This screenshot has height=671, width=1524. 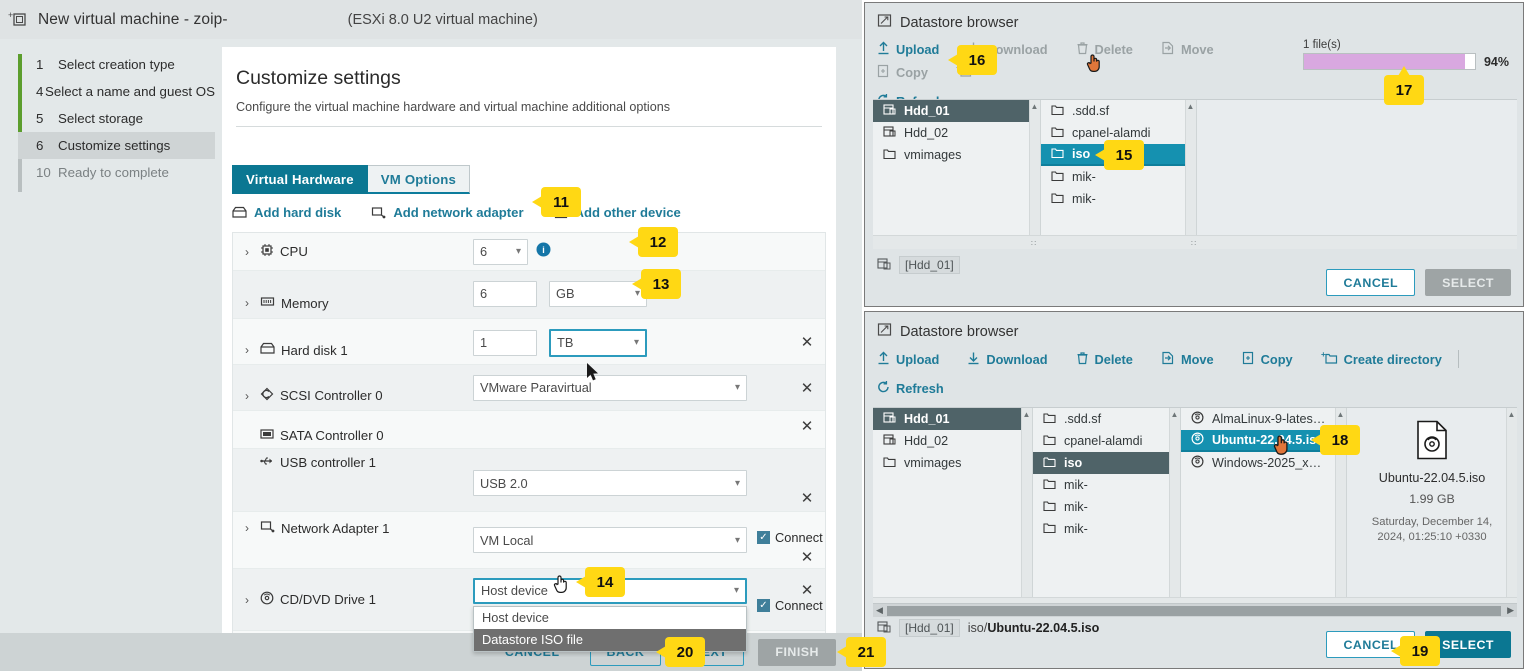 I want to click on sidebar-item-select-name-guest-os: 4 Select a name and guest OS, so click(x=116, y=91).